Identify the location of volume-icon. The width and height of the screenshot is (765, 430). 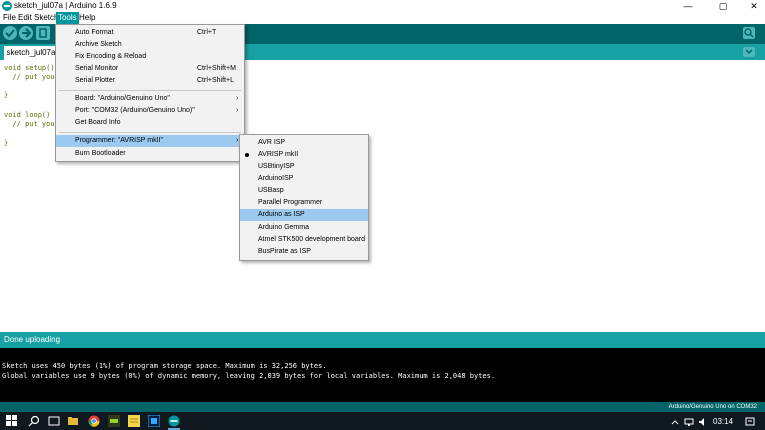
(703, 422).